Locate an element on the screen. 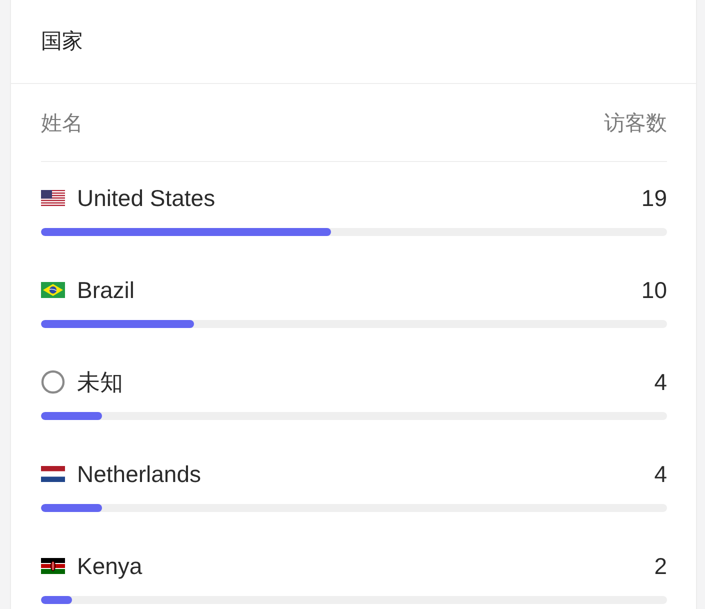  visitor-count: 10 is located at coordinates (654, 290).